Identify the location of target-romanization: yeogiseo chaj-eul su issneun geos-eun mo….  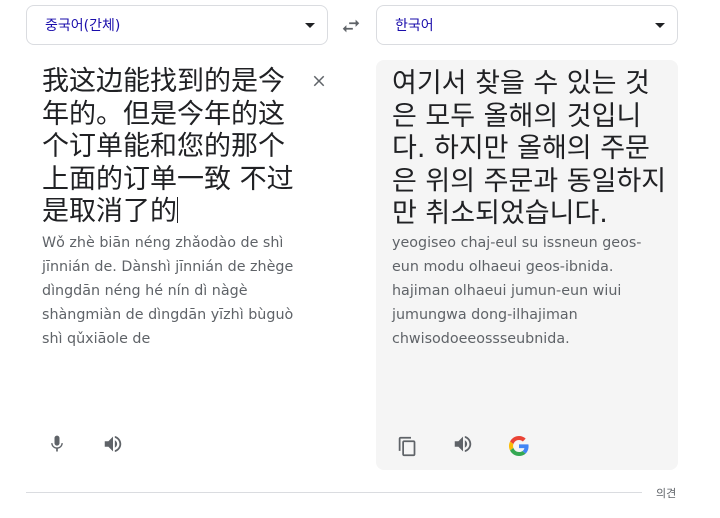
(517, 291).